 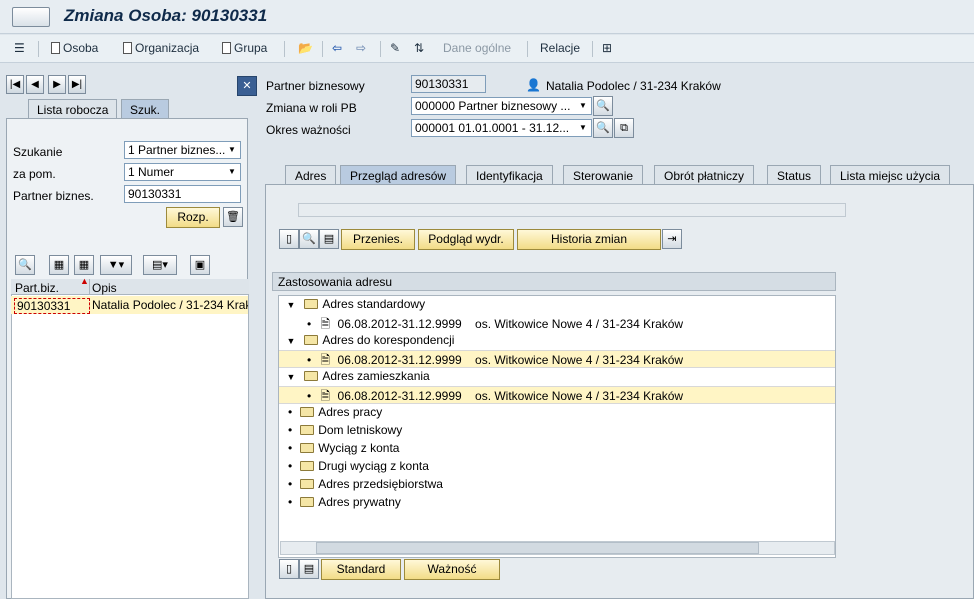 I want to click on result-list, so click(x=130, y=439).